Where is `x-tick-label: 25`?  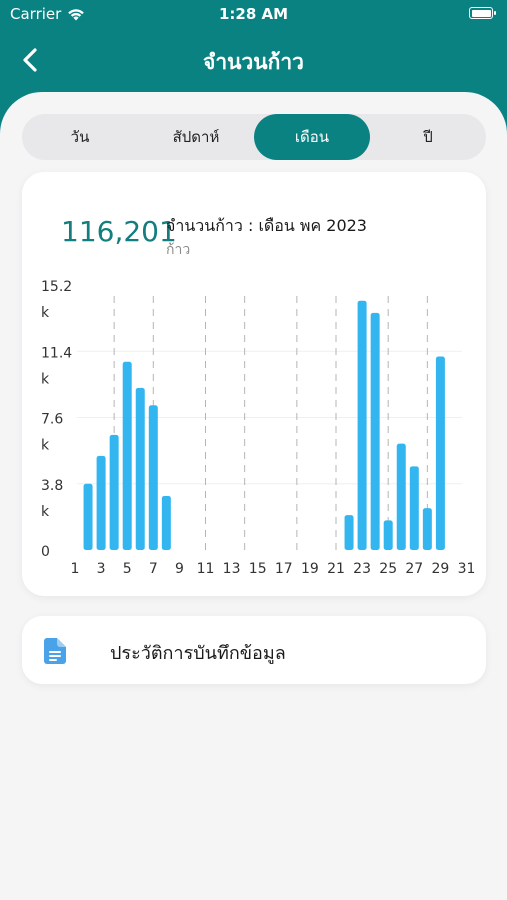 x-tick-label: 25 is located at coordinates (388, 569).